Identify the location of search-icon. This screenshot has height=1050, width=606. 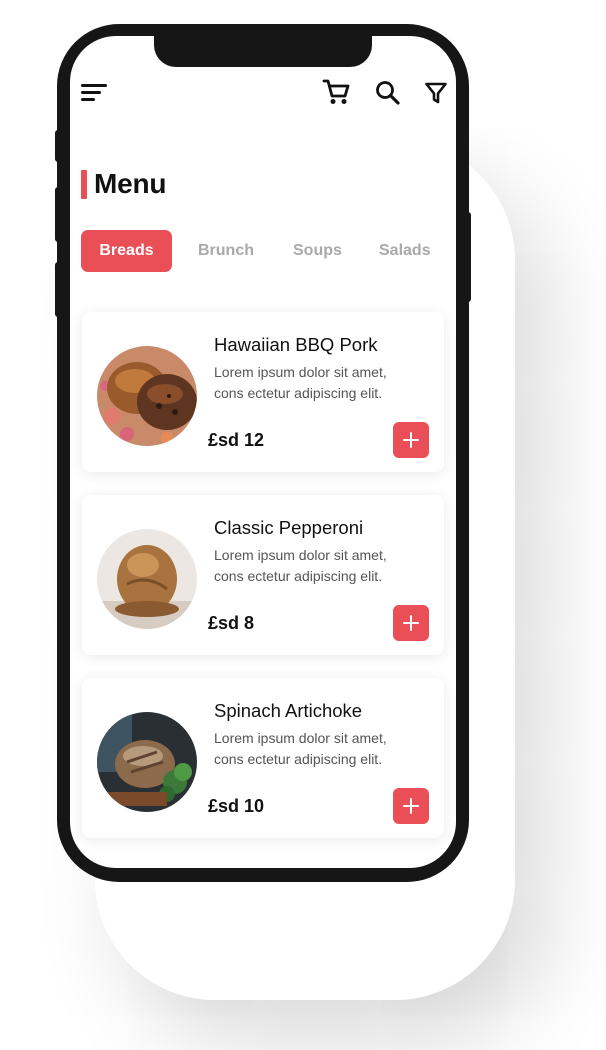
(388, 93).